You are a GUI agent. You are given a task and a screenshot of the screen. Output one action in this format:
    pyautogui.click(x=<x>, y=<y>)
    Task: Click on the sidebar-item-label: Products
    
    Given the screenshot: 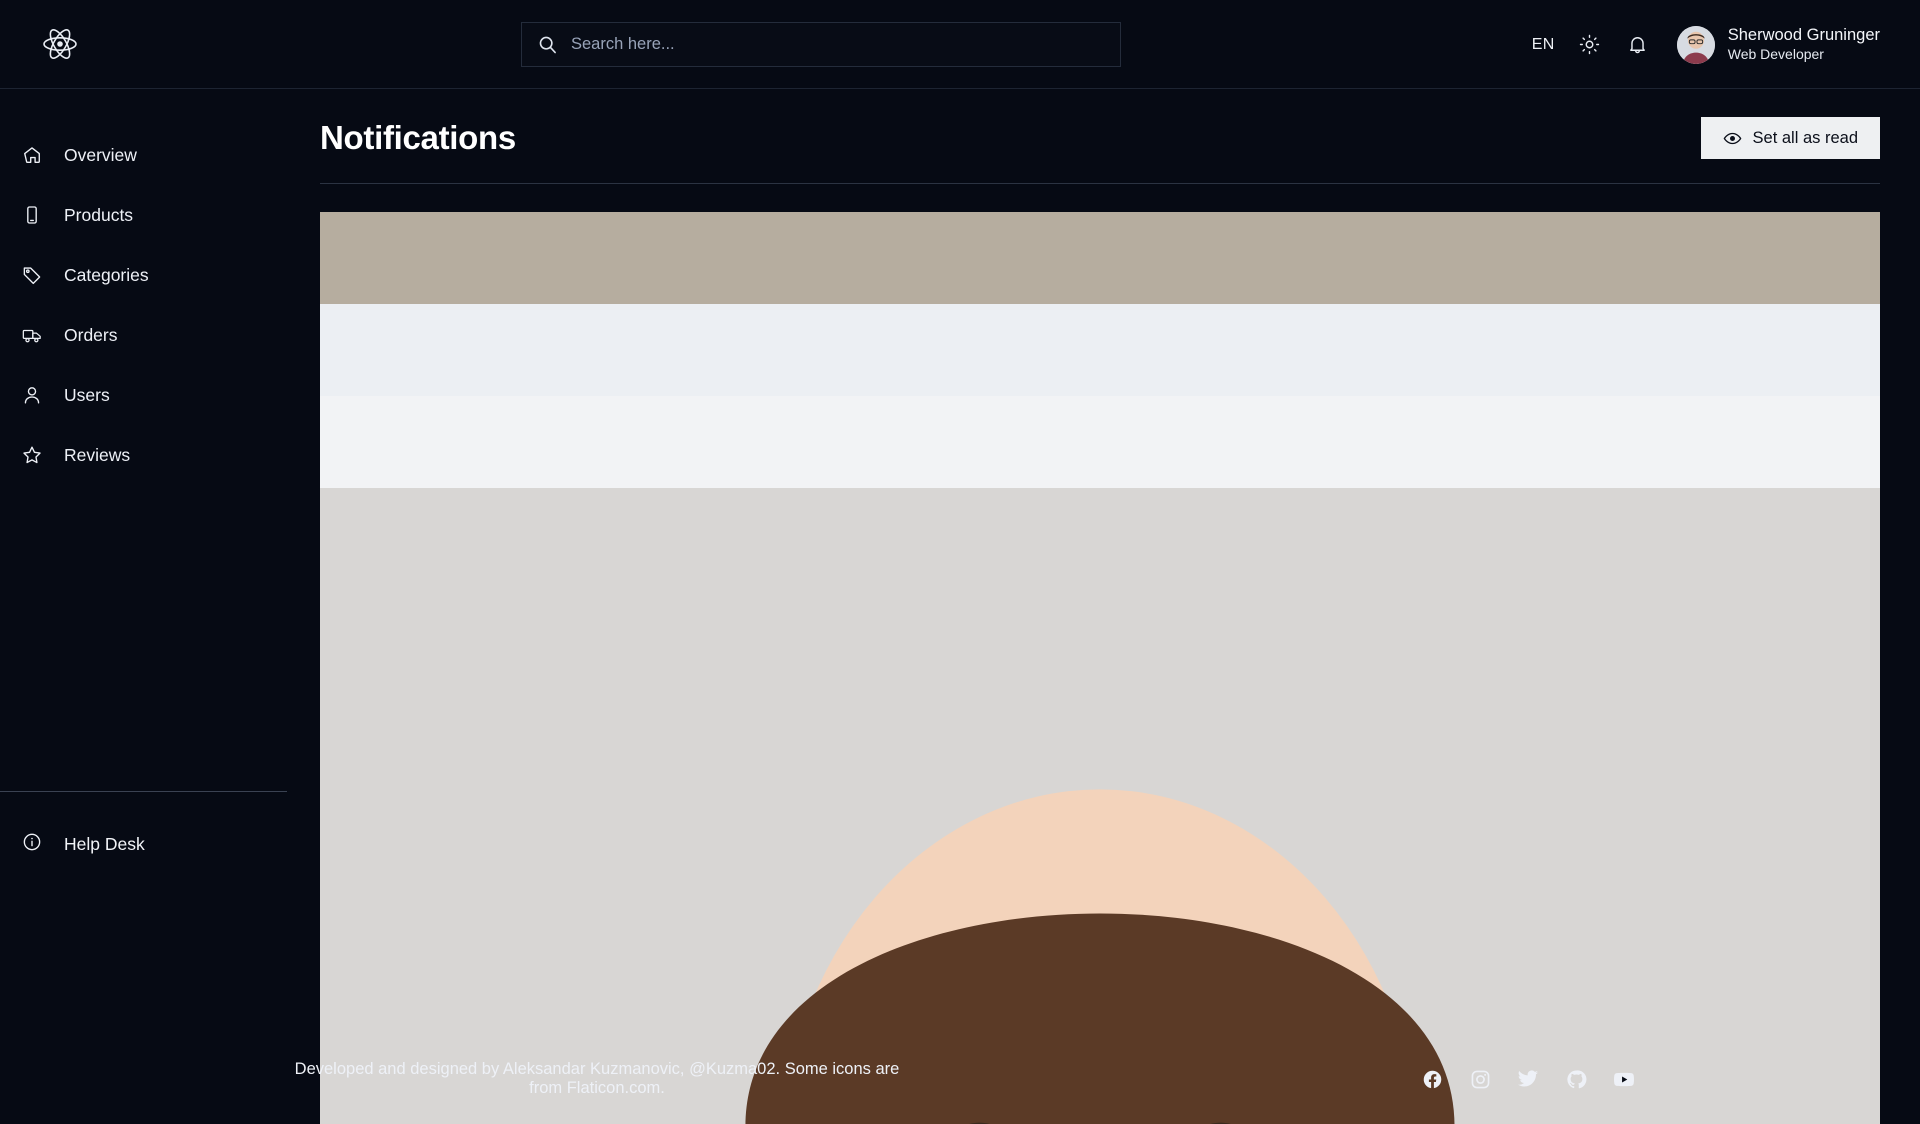 What is the action you would take?
    pyautogui.click(x=99, y=214)
    